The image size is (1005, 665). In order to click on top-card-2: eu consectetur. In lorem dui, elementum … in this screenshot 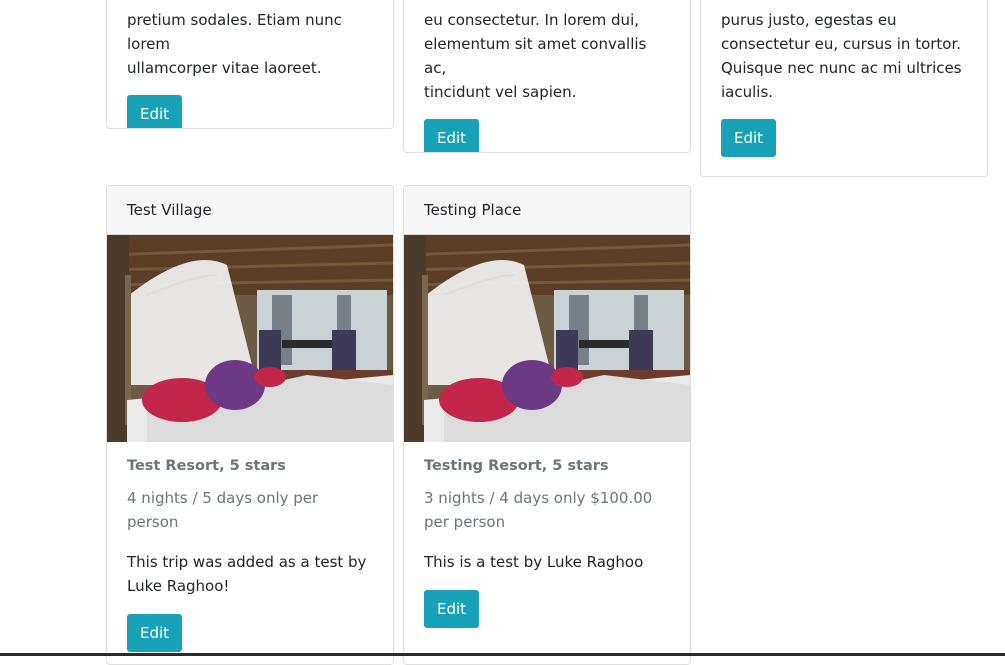, I will do `click(547, 76)`.